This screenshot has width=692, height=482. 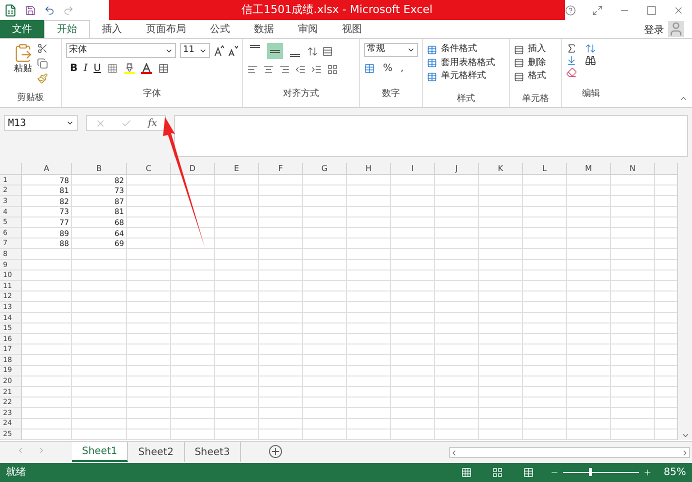 What do you see at coordinates (647, 472) in the screenshot?
I see `zoom-in-icon` at bounding box center [647, 472].